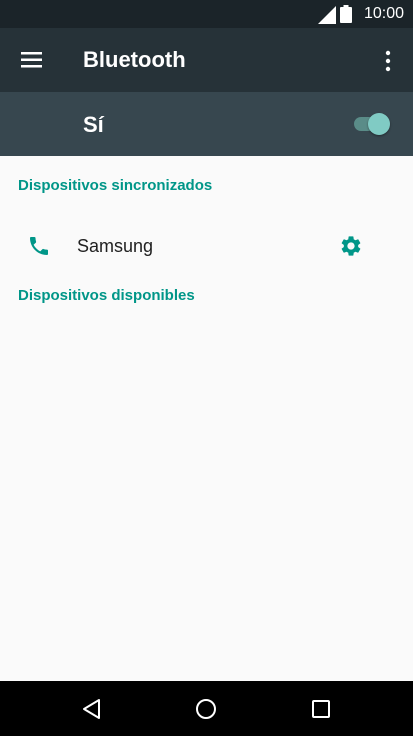 This screenshot has width=413, height=736. What do you see at coordinates (93, 124) in the screenshot?
I see `switch-state-label: Sí` at bounding box center [93, 124].